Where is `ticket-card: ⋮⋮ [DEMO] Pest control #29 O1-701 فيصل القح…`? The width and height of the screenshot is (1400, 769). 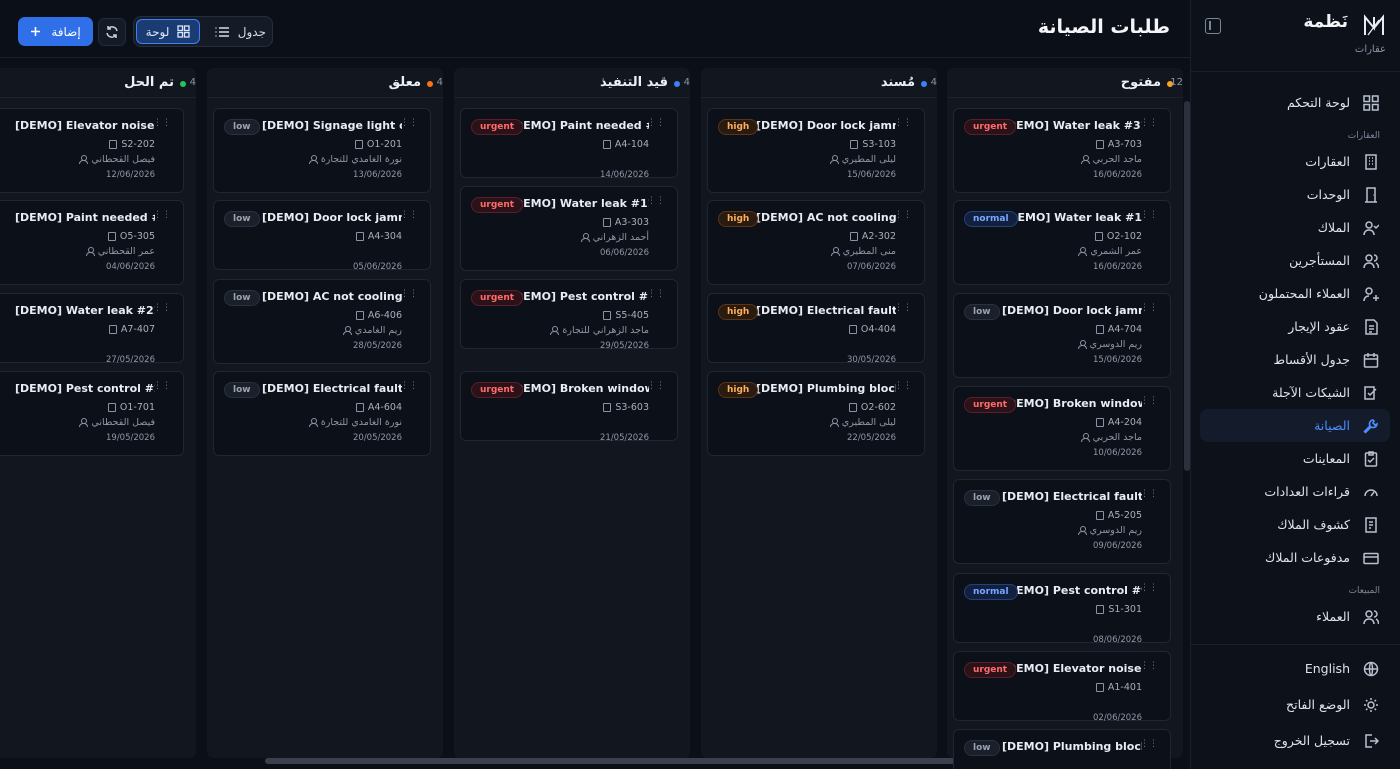 ticket-card: ⋮⋮ [DEMO] Pest control #29 O1-701 فيصل القح… is located at coordinates (92, 413).